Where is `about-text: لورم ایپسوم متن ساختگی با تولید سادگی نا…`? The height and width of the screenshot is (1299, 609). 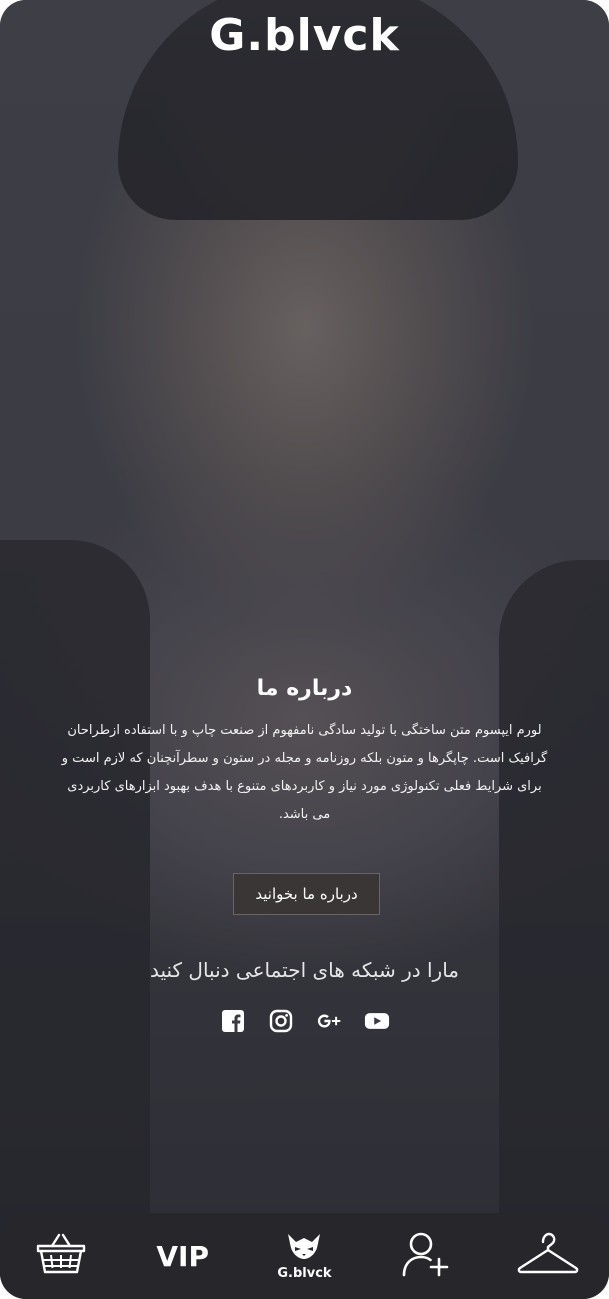
about-text: لورم ایپسوم متن ساختگی با تولید سادگی نا… is located at coordinates (304, 772).